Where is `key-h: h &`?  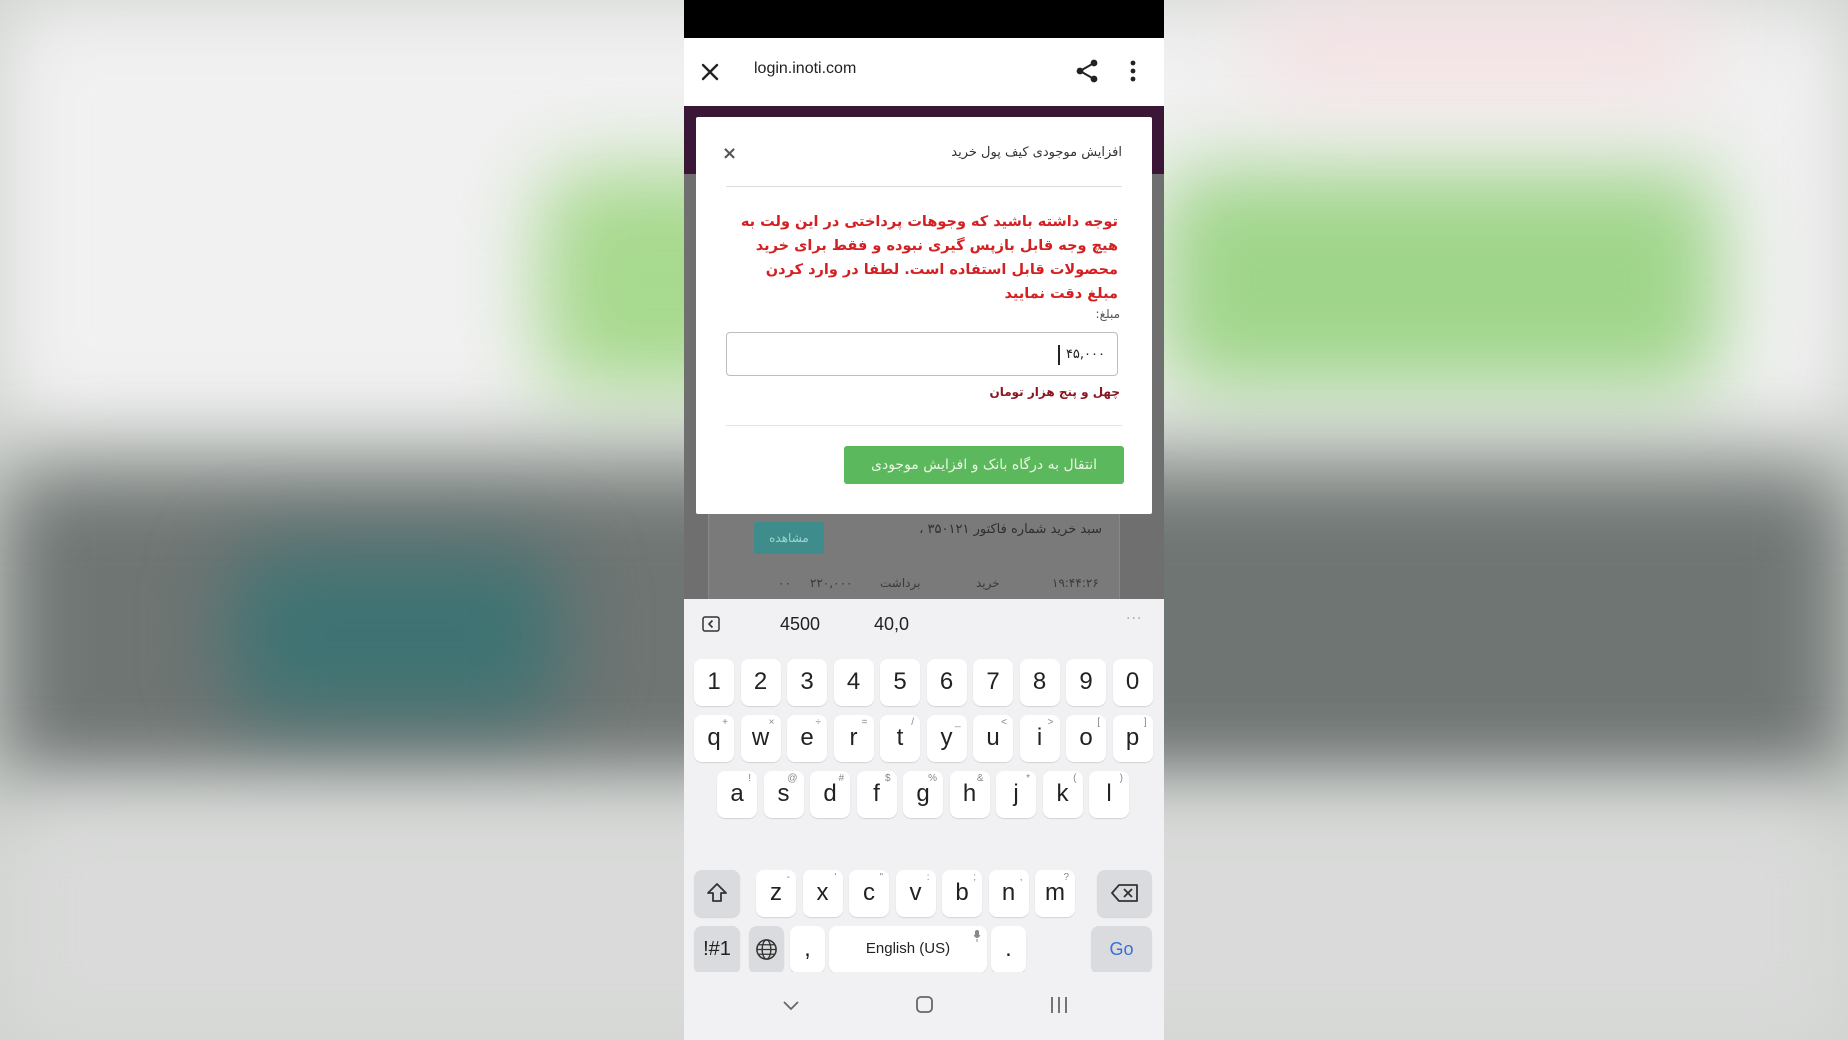 key-h: h & is located at coordinates (969, 794).